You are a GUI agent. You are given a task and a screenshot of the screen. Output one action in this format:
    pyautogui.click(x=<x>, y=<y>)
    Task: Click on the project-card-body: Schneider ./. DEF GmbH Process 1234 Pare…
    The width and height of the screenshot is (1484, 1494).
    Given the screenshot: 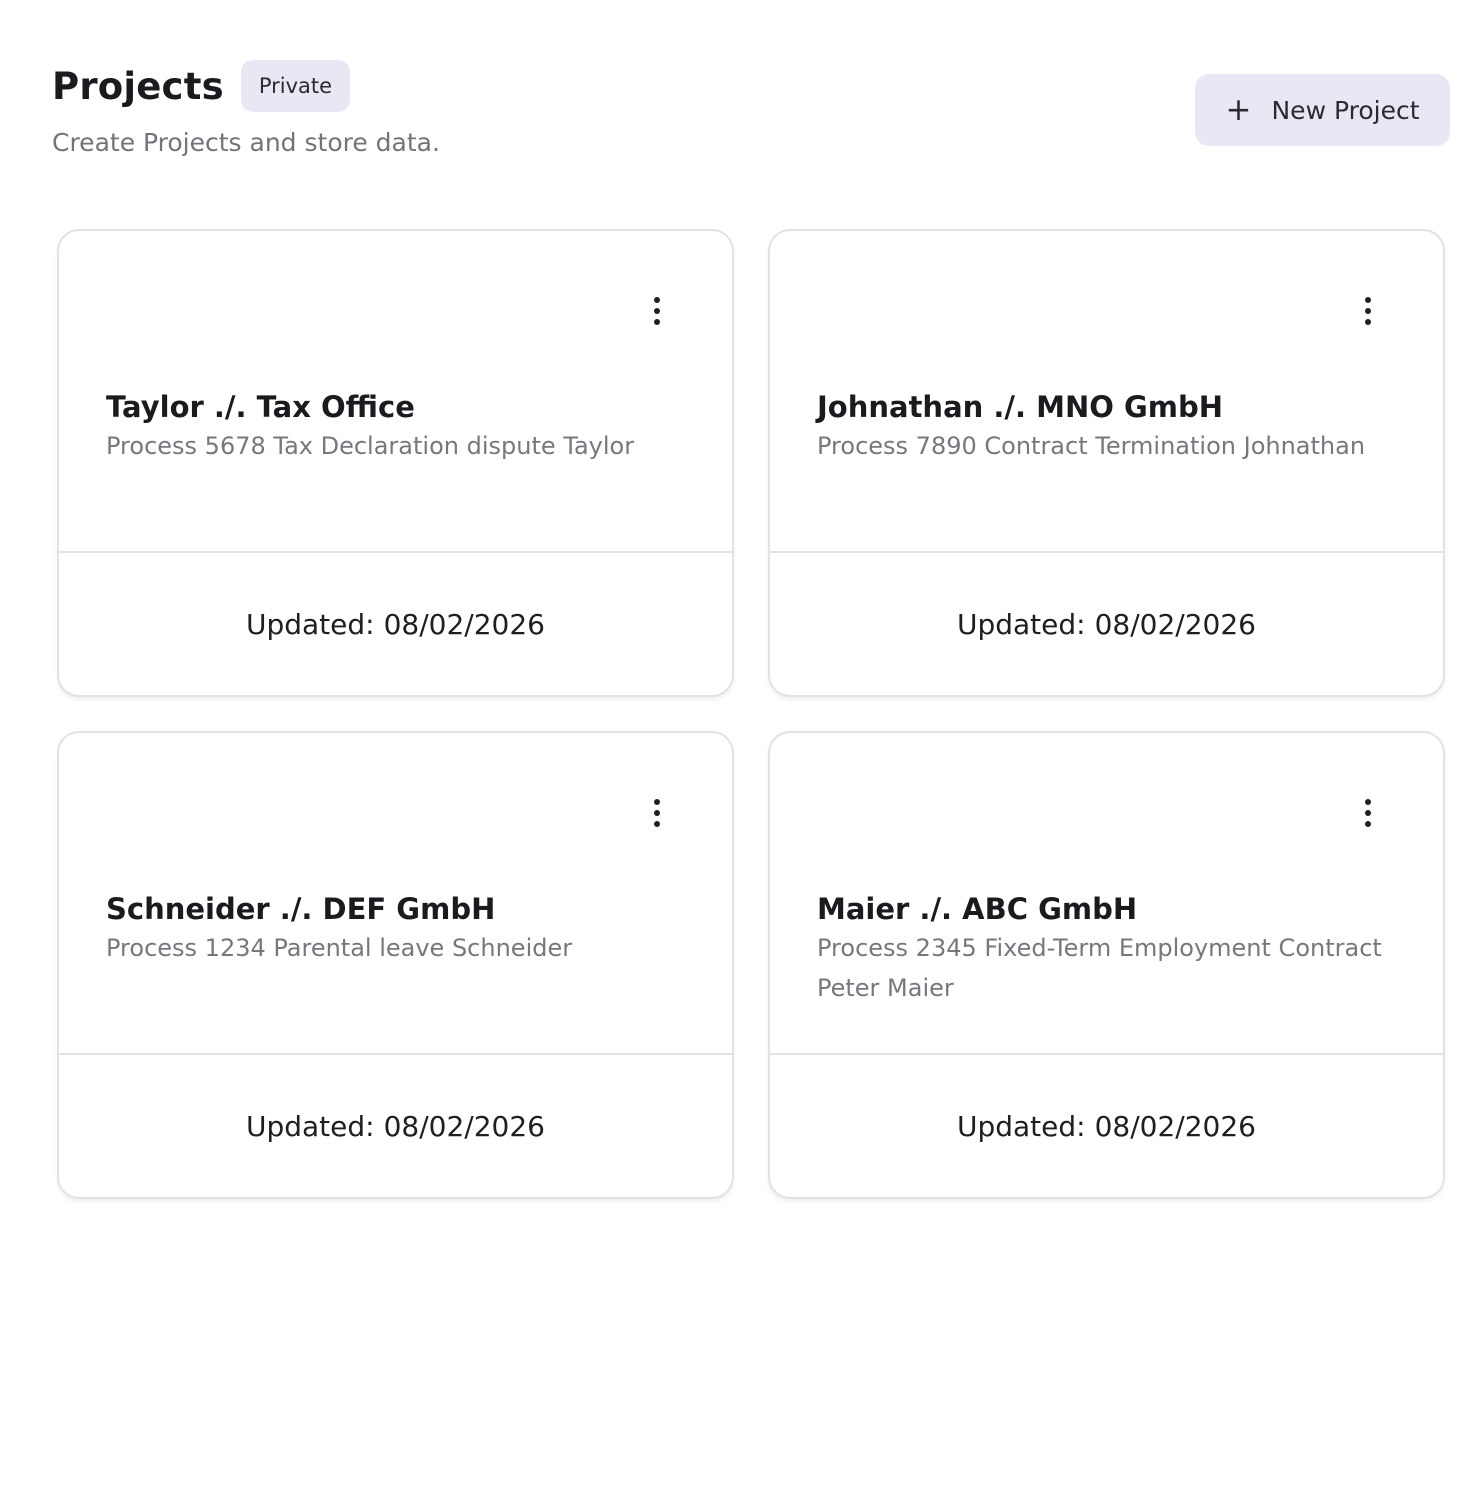 What is the action you would take?
    pyautogui.click(x=399, y=929)
    